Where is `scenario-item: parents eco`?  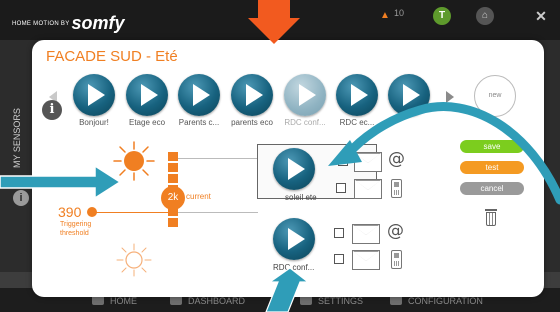 scenario-item: parents eco is located at coordinates (252, 100).